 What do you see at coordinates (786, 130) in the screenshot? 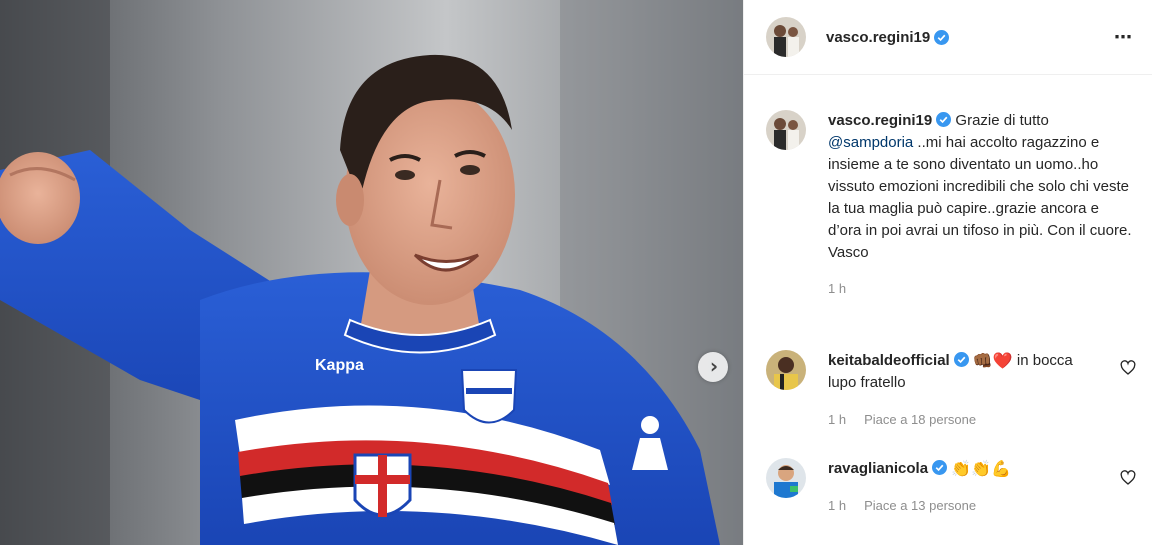
I see `caption-author-avatar` at bounding box center [786, 130].